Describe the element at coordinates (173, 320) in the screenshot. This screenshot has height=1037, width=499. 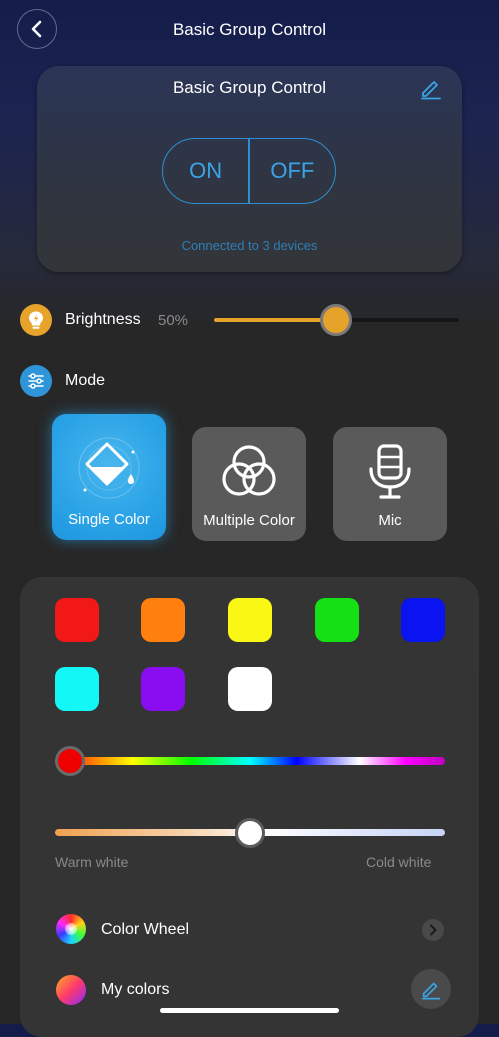
I see `brightness-value: 50%` at that location.